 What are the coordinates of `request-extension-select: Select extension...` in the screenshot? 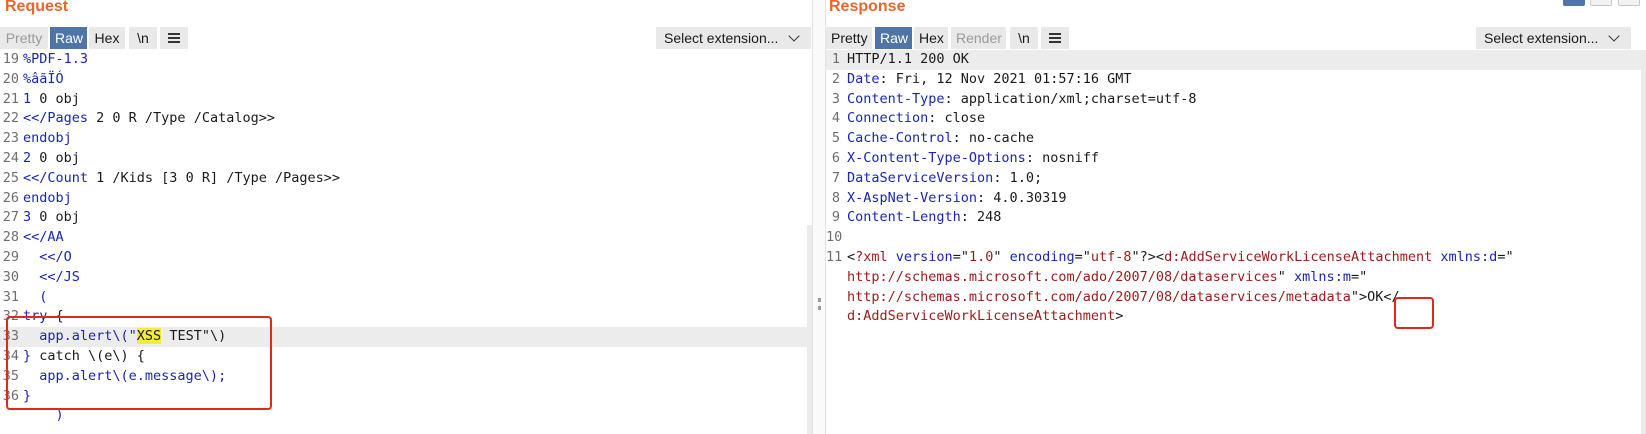 It's located at (733, 38).